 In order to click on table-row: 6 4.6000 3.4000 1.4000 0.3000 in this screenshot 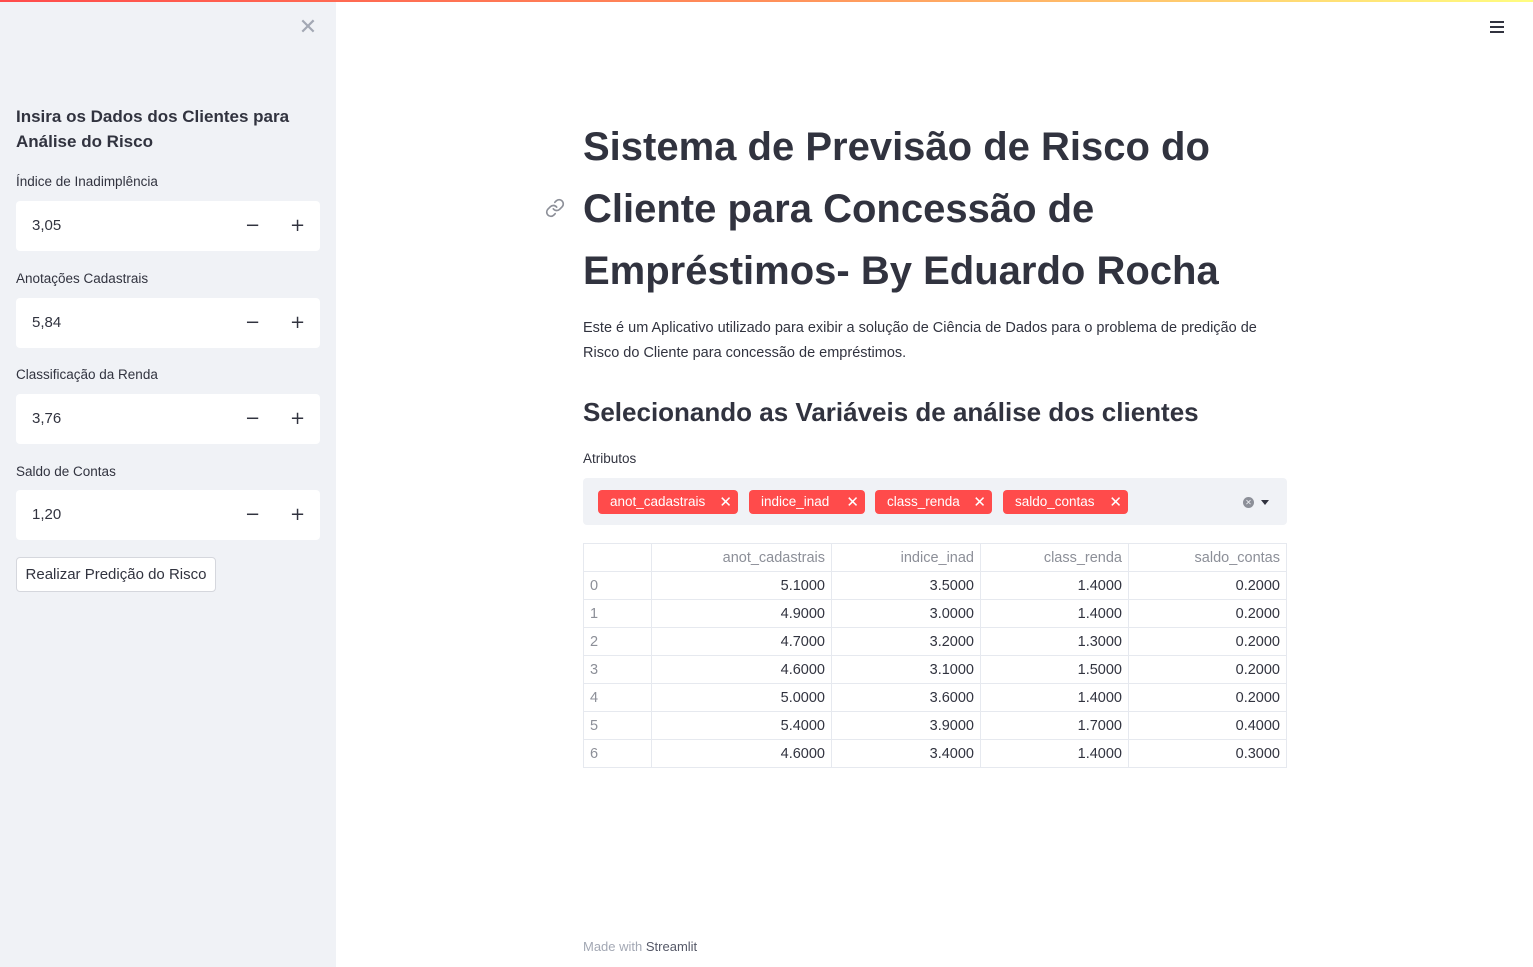, I will do `click(935, 753)`.